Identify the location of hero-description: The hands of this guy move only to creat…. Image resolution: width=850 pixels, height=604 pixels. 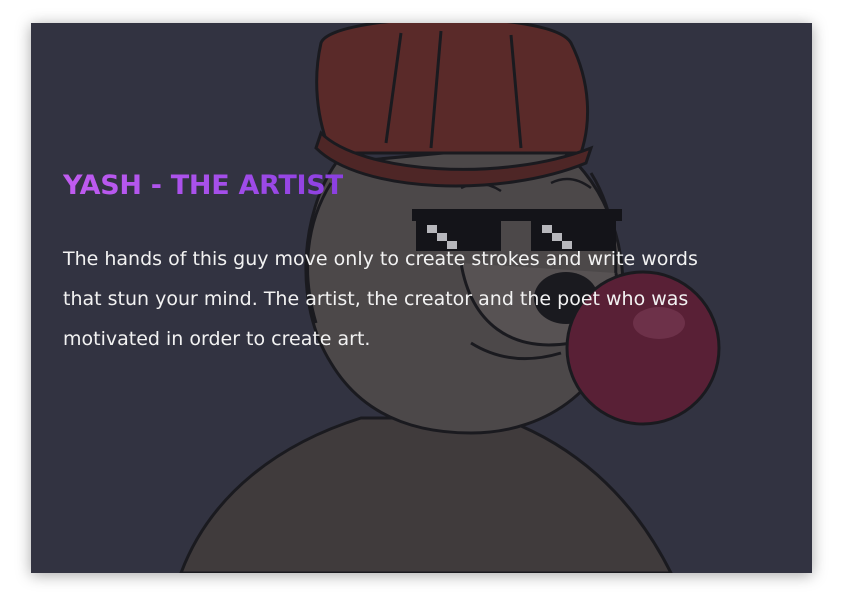
(380, 299).